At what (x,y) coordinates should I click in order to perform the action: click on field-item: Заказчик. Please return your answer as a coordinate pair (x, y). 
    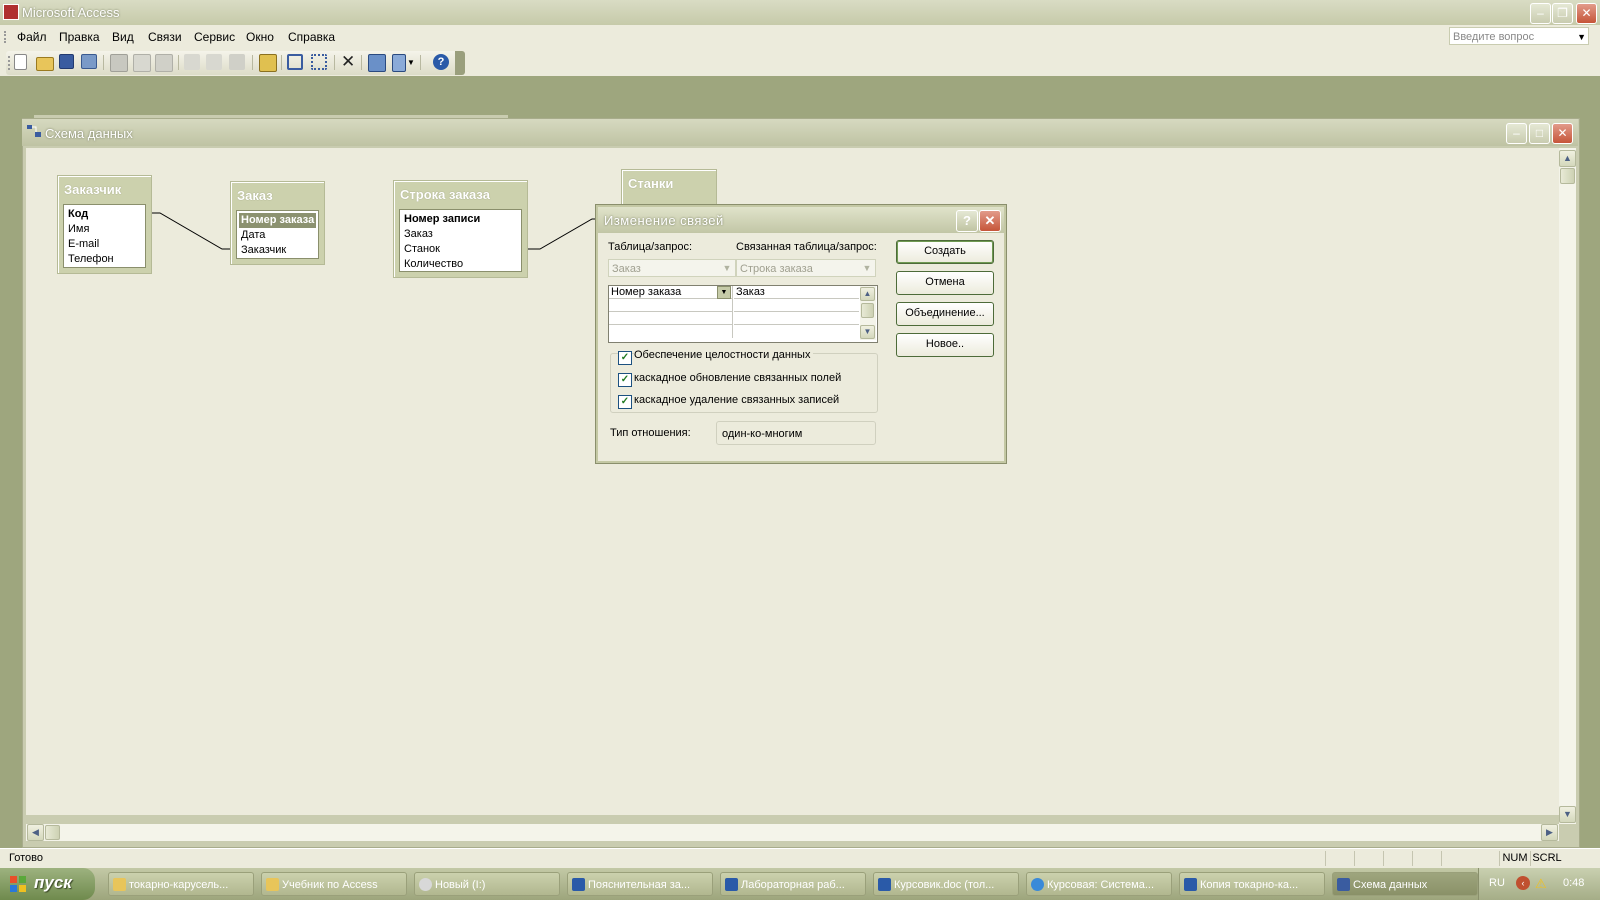
    Looking at the image, I should click on (277, 250).